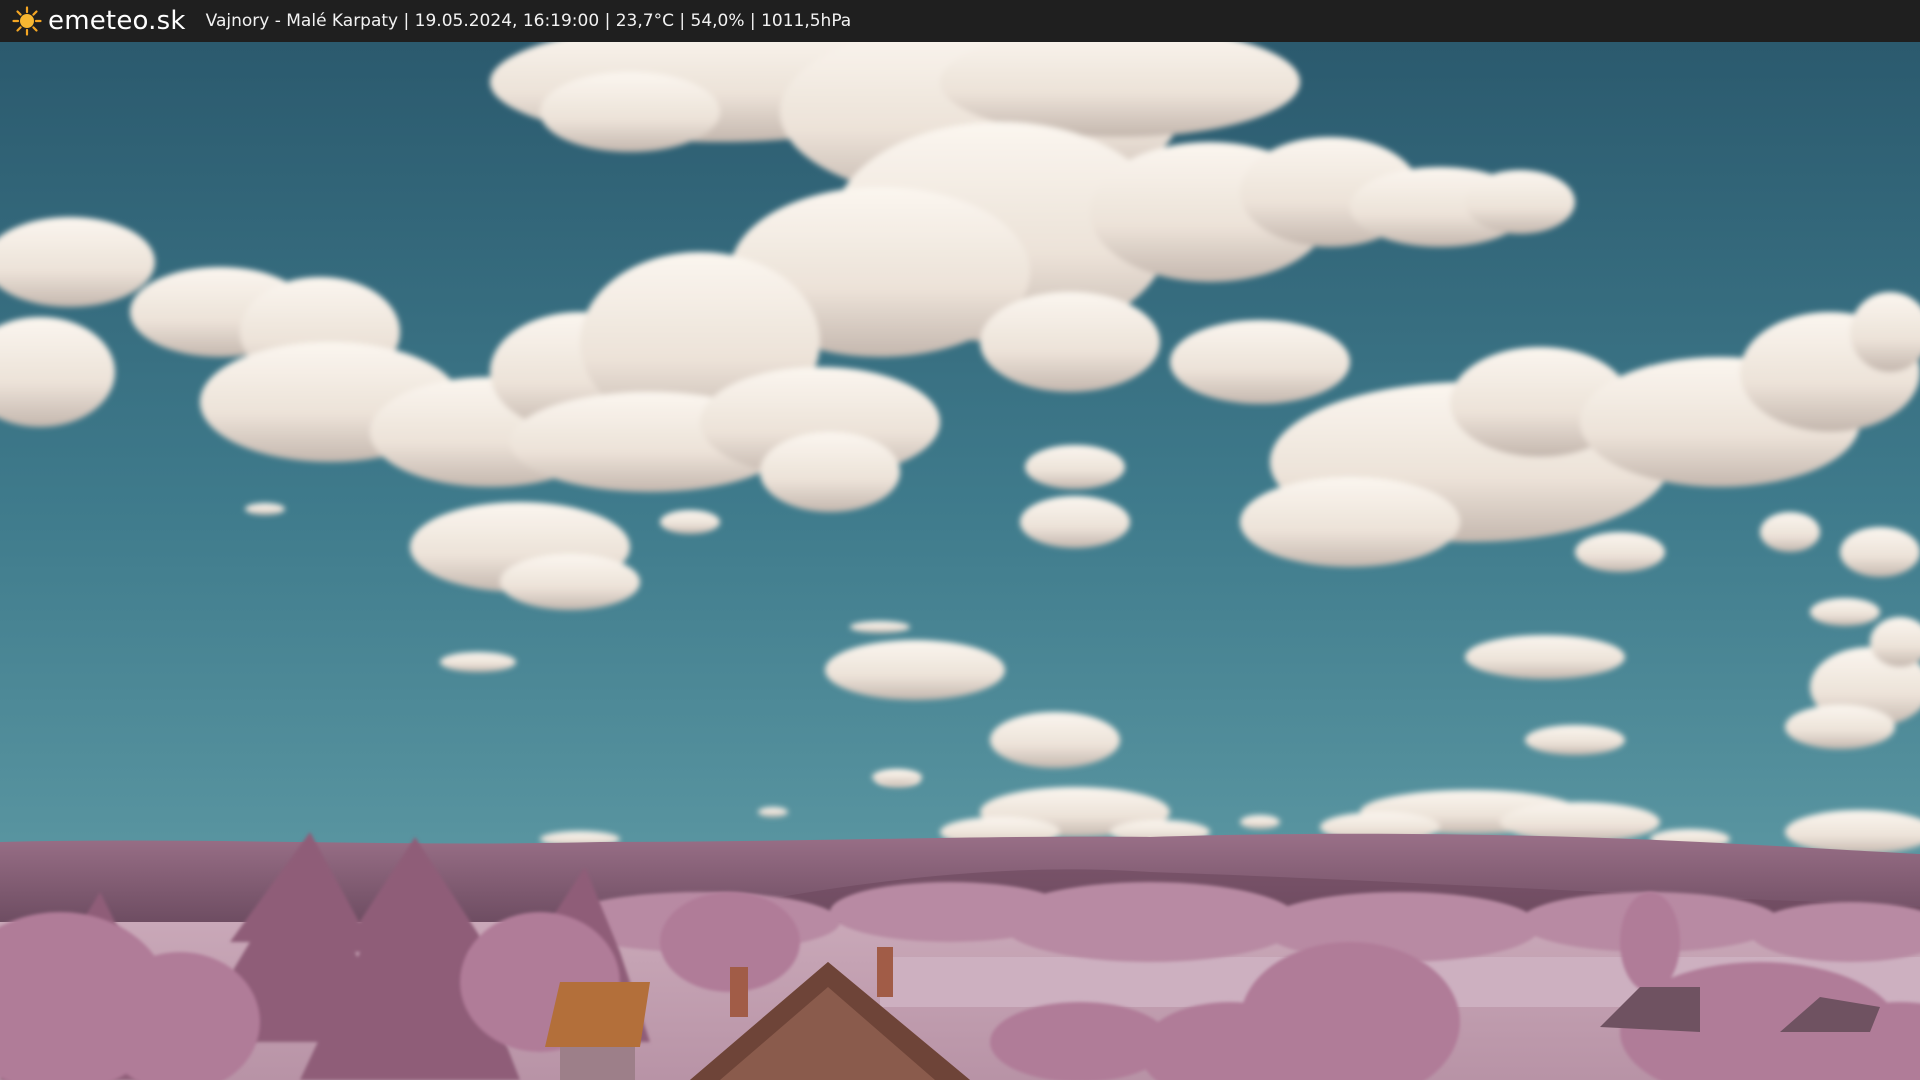 This screenshot has width=1920, height=1080. What do you see at coordinates (597, 1031) in the screenshot?
I see `house-roof-left` at bounding box center [597, 1031].